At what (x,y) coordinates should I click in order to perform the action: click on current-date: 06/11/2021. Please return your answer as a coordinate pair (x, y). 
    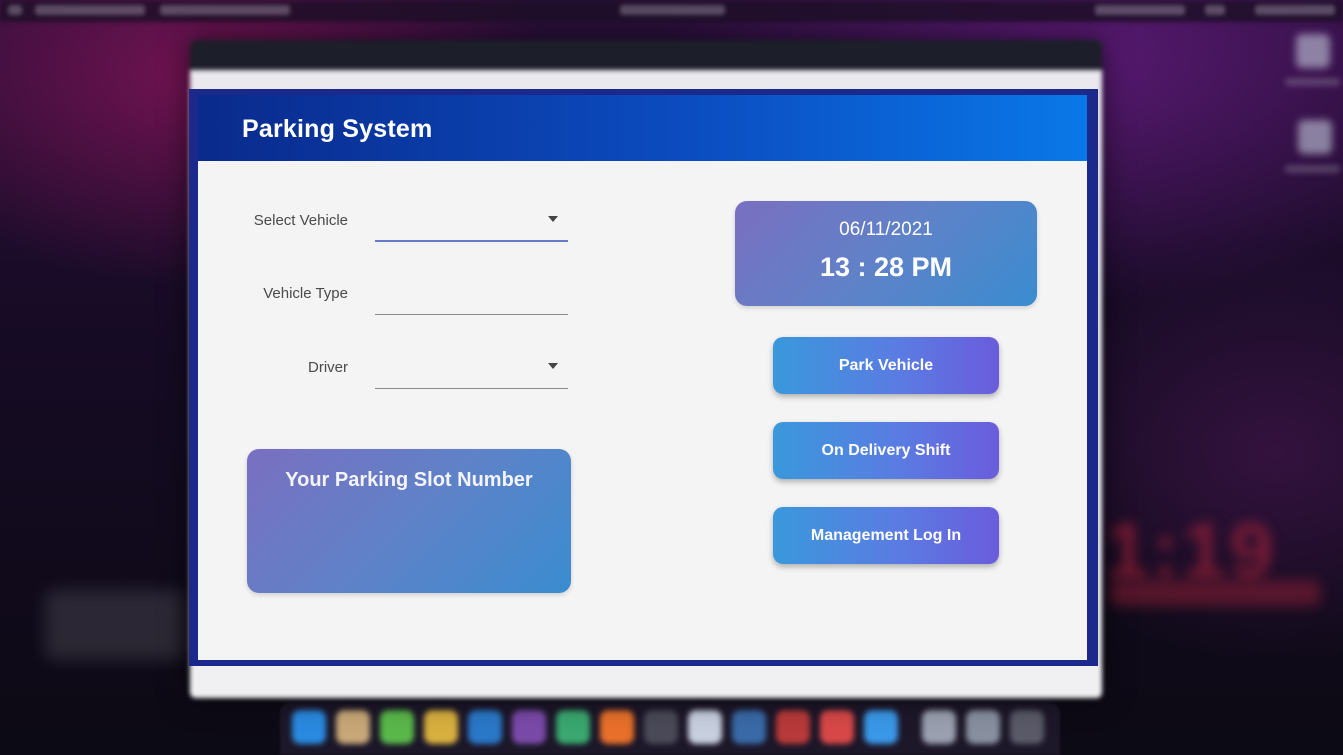
    Looking at the image, I should click on (886, 229).